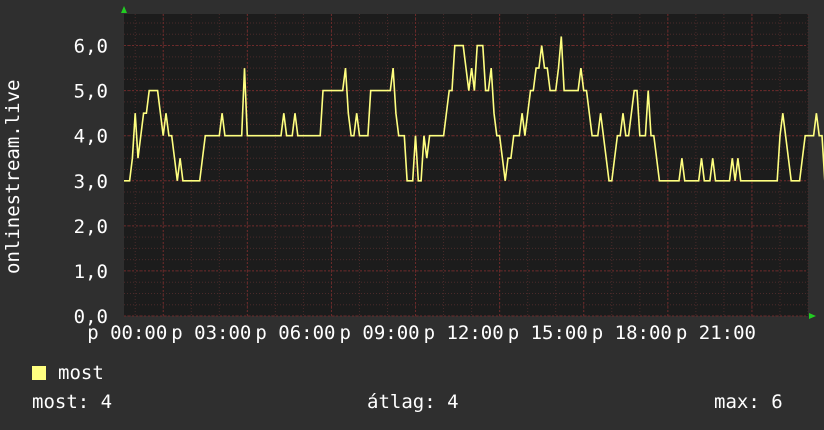 The image size is (824, 430). I want to click on stat-average: átlag: 4, so click(413, 402).